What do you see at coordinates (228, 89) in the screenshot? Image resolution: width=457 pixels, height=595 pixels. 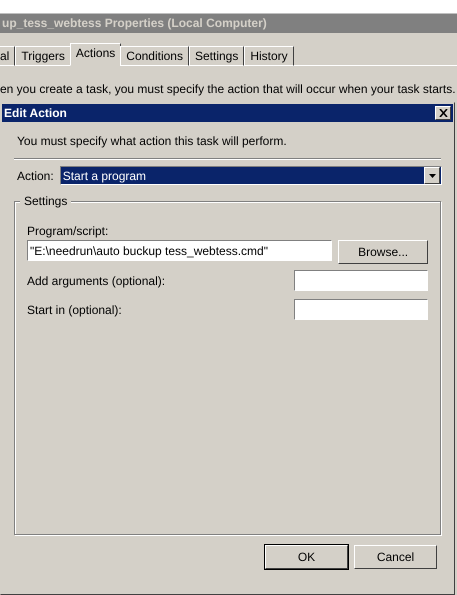 I see `description-text: en you create a task, you must specify the action that will occur when your task starts.` at bounding box center [228, 89].